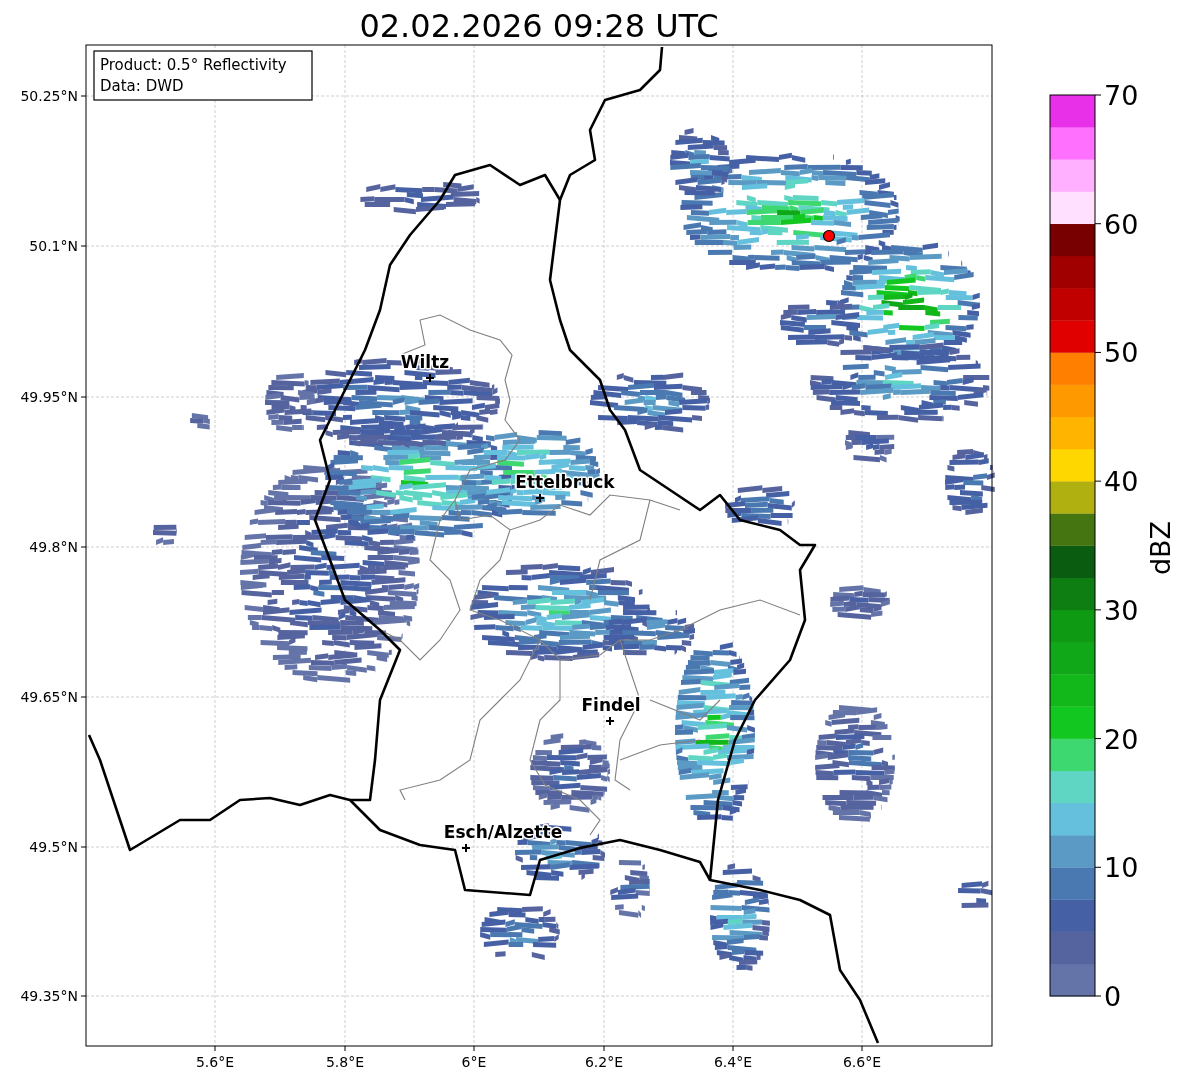 The height and width of the screenshot is (1081, 1184). Describe the element at coordinates (1121, 739) in the screenshot. I see `colorbar-tick-label: 20` at that location.